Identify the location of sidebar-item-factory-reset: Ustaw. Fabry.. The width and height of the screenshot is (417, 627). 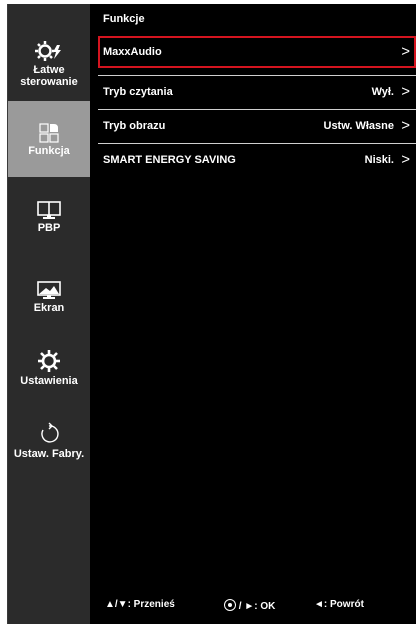
(49, 462).